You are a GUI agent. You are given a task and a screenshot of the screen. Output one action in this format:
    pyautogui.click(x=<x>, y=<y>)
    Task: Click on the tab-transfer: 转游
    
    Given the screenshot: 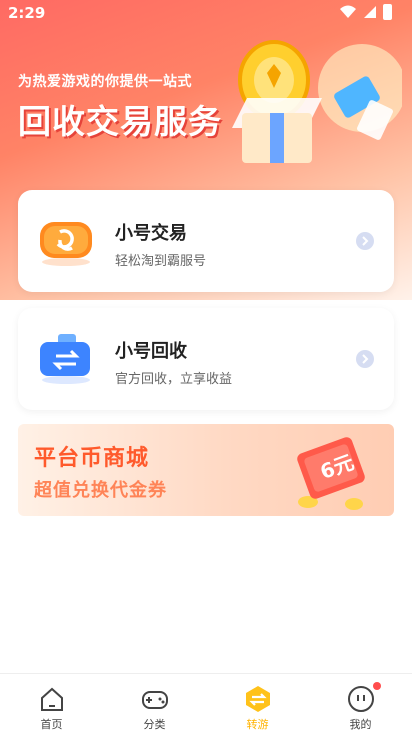 What is the action you would take?
    pyautogui.click(x=257, y=704)
    